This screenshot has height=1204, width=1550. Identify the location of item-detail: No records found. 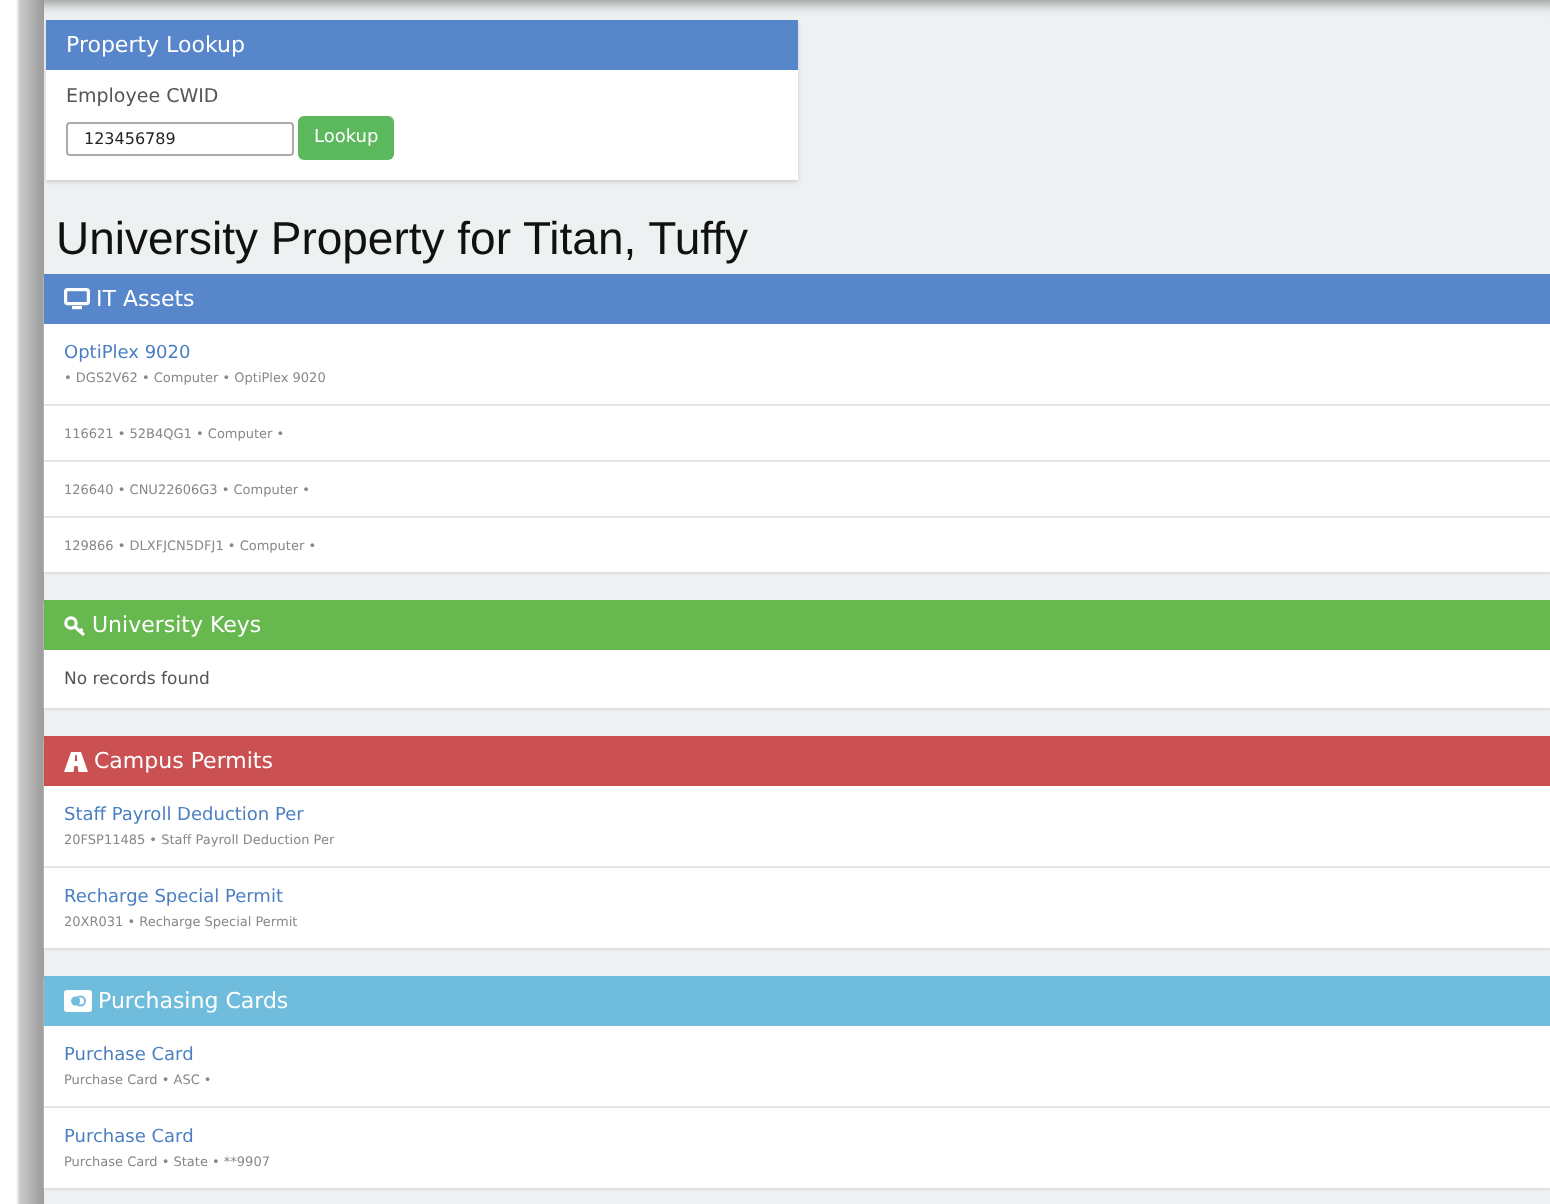
(138, 680).